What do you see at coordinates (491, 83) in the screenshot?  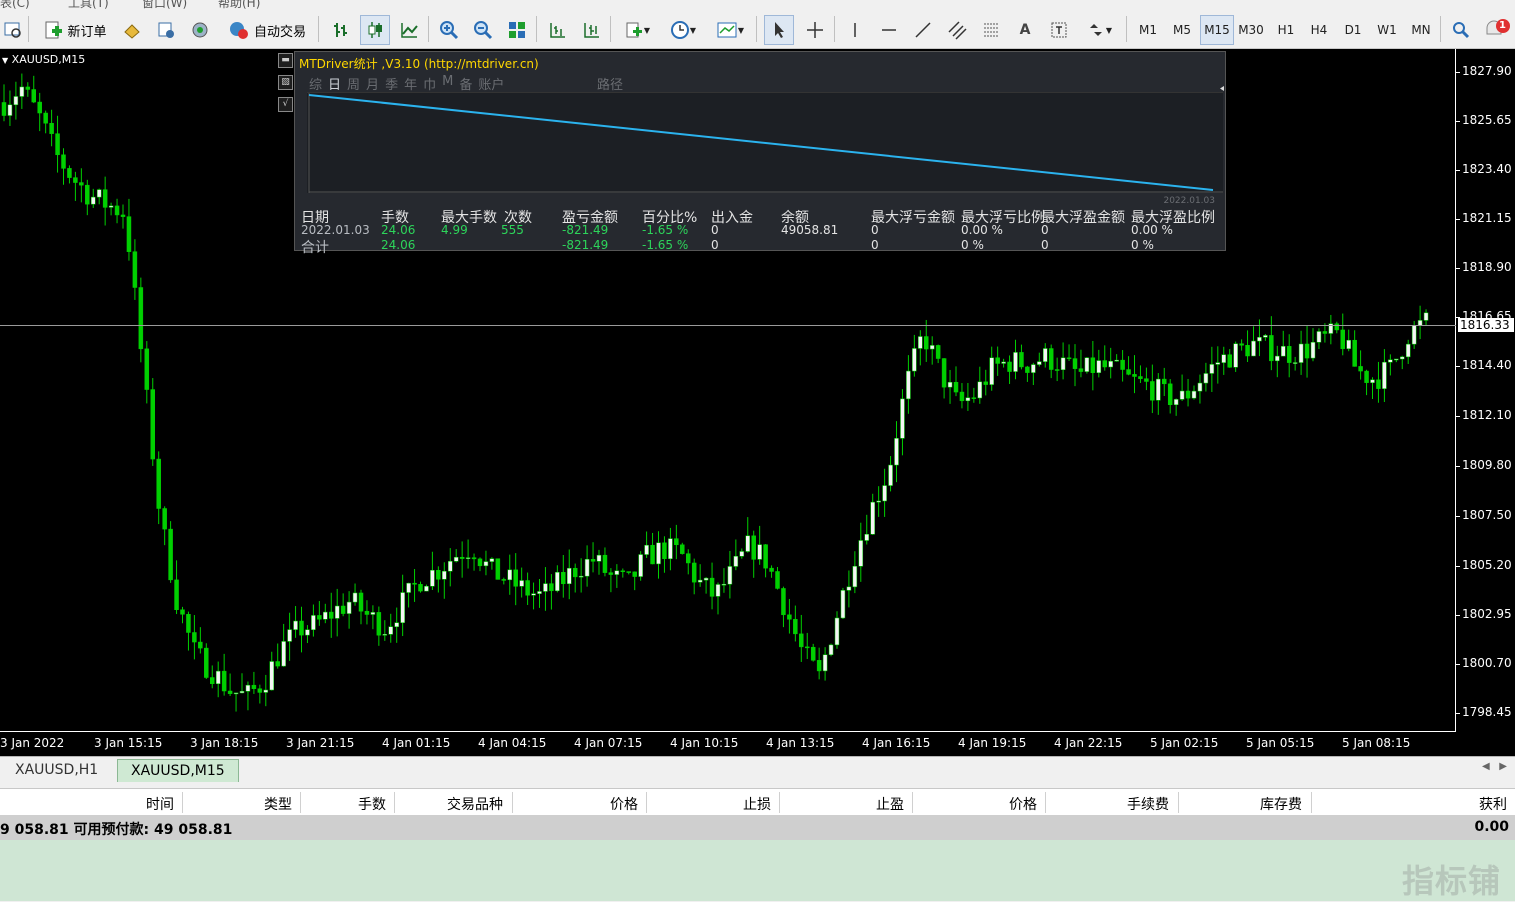 I see `panel-tab-account: 账户` at bounding box center [491, 83].